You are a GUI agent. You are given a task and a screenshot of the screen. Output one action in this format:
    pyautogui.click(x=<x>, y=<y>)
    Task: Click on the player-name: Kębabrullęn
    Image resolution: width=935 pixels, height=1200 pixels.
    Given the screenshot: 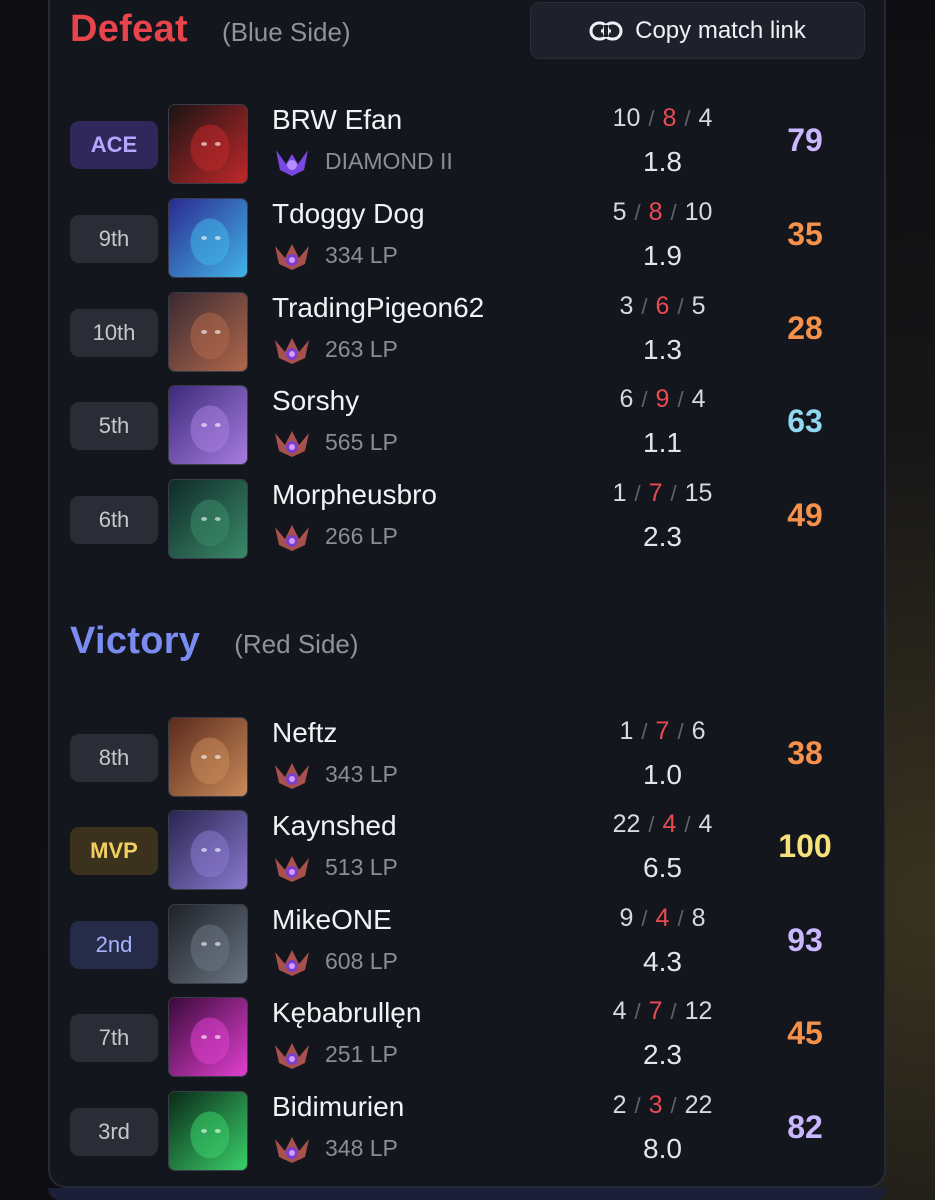 What is the action you would take?
    pyautogui.click(x=346, y=1013)
    